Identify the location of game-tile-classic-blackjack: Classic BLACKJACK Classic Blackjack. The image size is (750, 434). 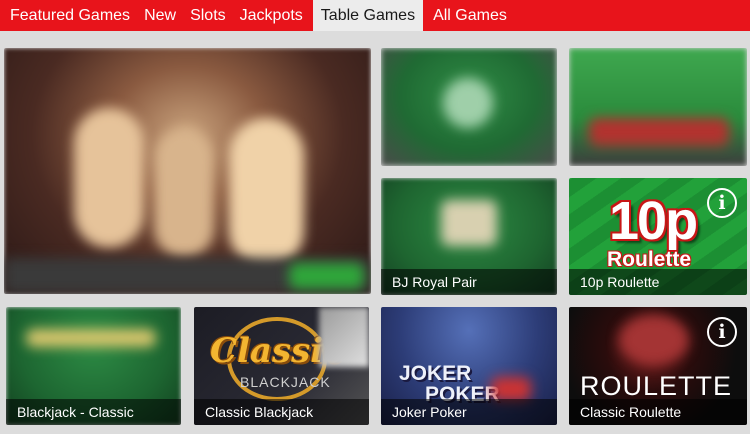
(281, 366).